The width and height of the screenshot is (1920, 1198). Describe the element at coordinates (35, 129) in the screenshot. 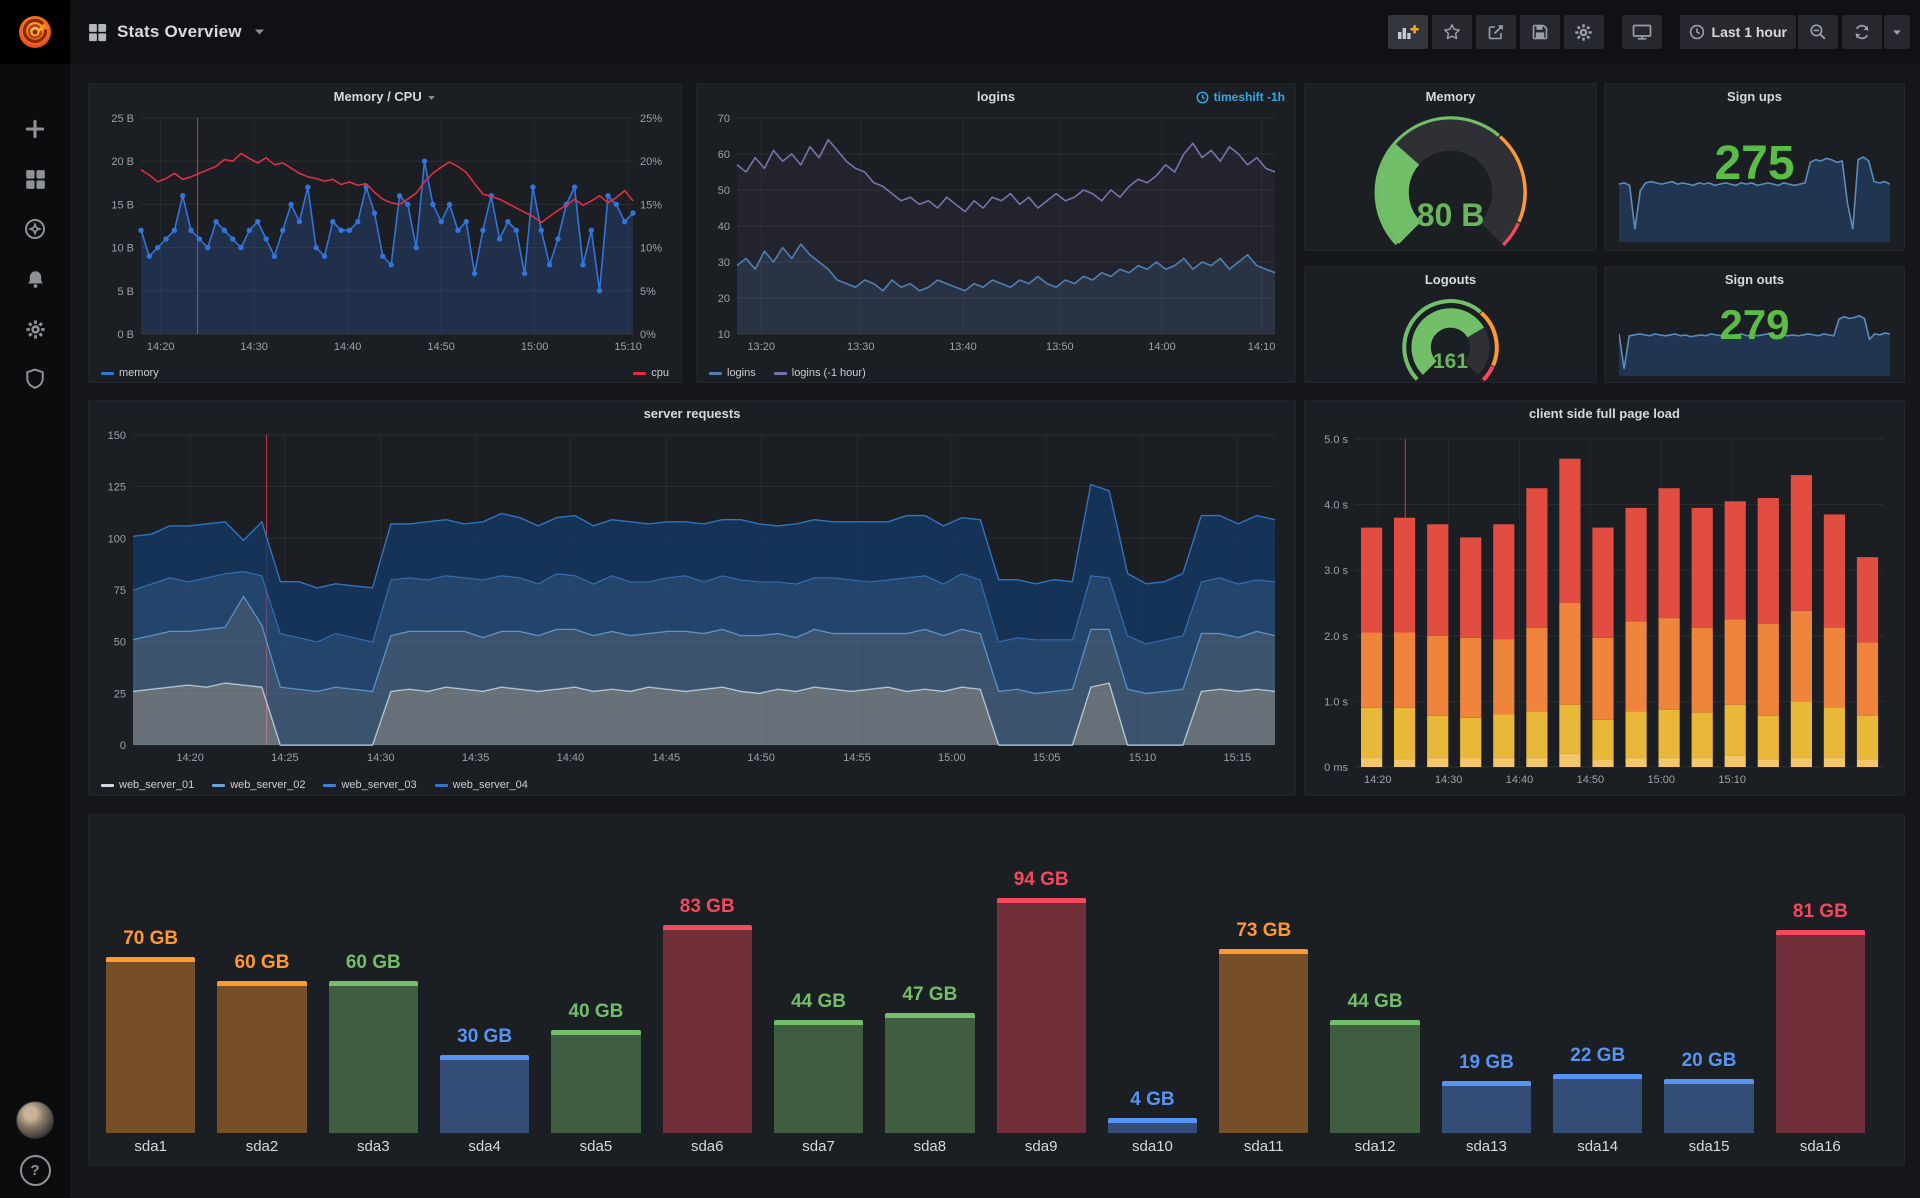

I see `sidebar-item-create` at that location.